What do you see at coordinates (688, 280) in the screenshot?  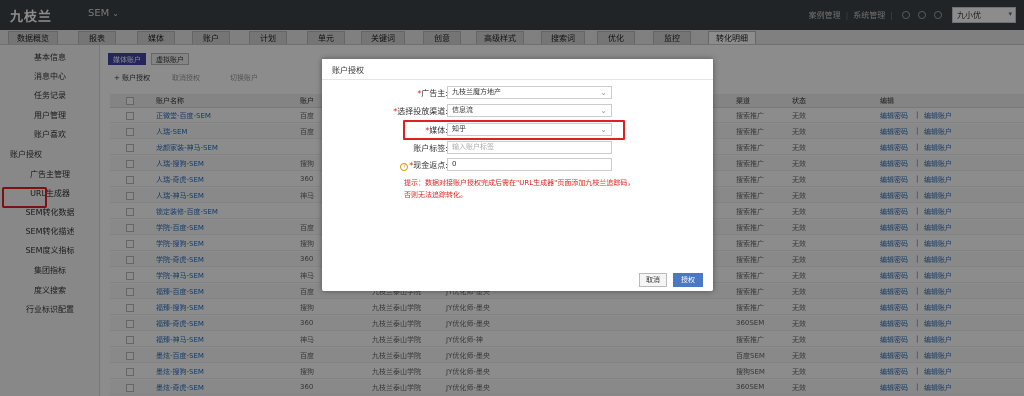 I see `authorize-button: 授权` at bounding box center [688, 280].